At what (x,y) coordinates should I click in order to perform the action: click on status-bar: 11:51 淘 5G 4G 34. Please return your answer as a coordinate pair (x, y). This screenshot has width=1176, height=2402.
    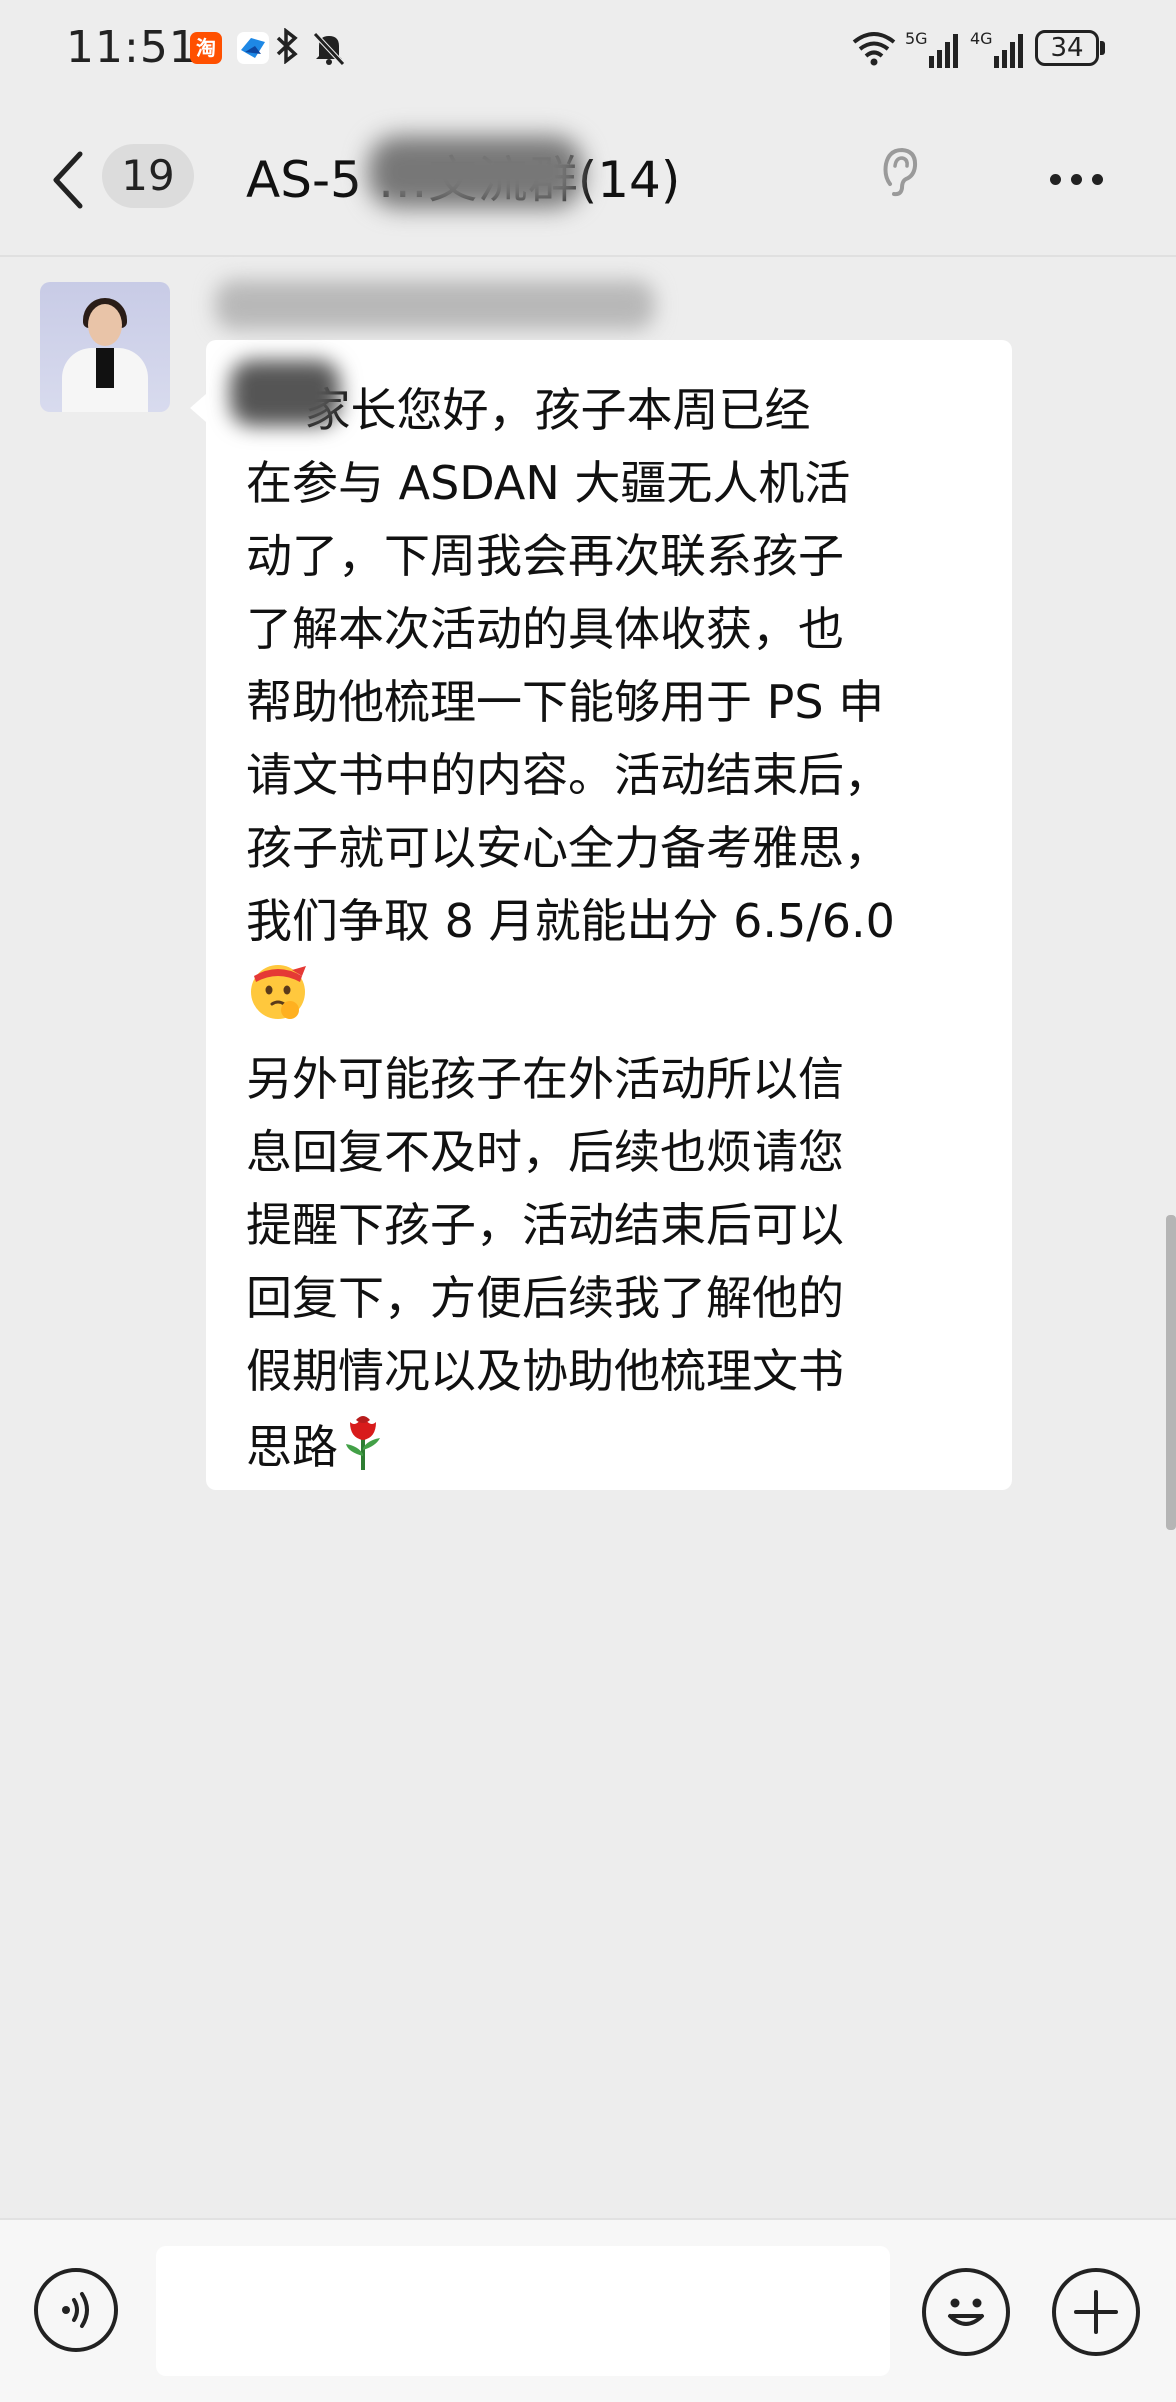
    Looking at the image, I should click on (588, 50).